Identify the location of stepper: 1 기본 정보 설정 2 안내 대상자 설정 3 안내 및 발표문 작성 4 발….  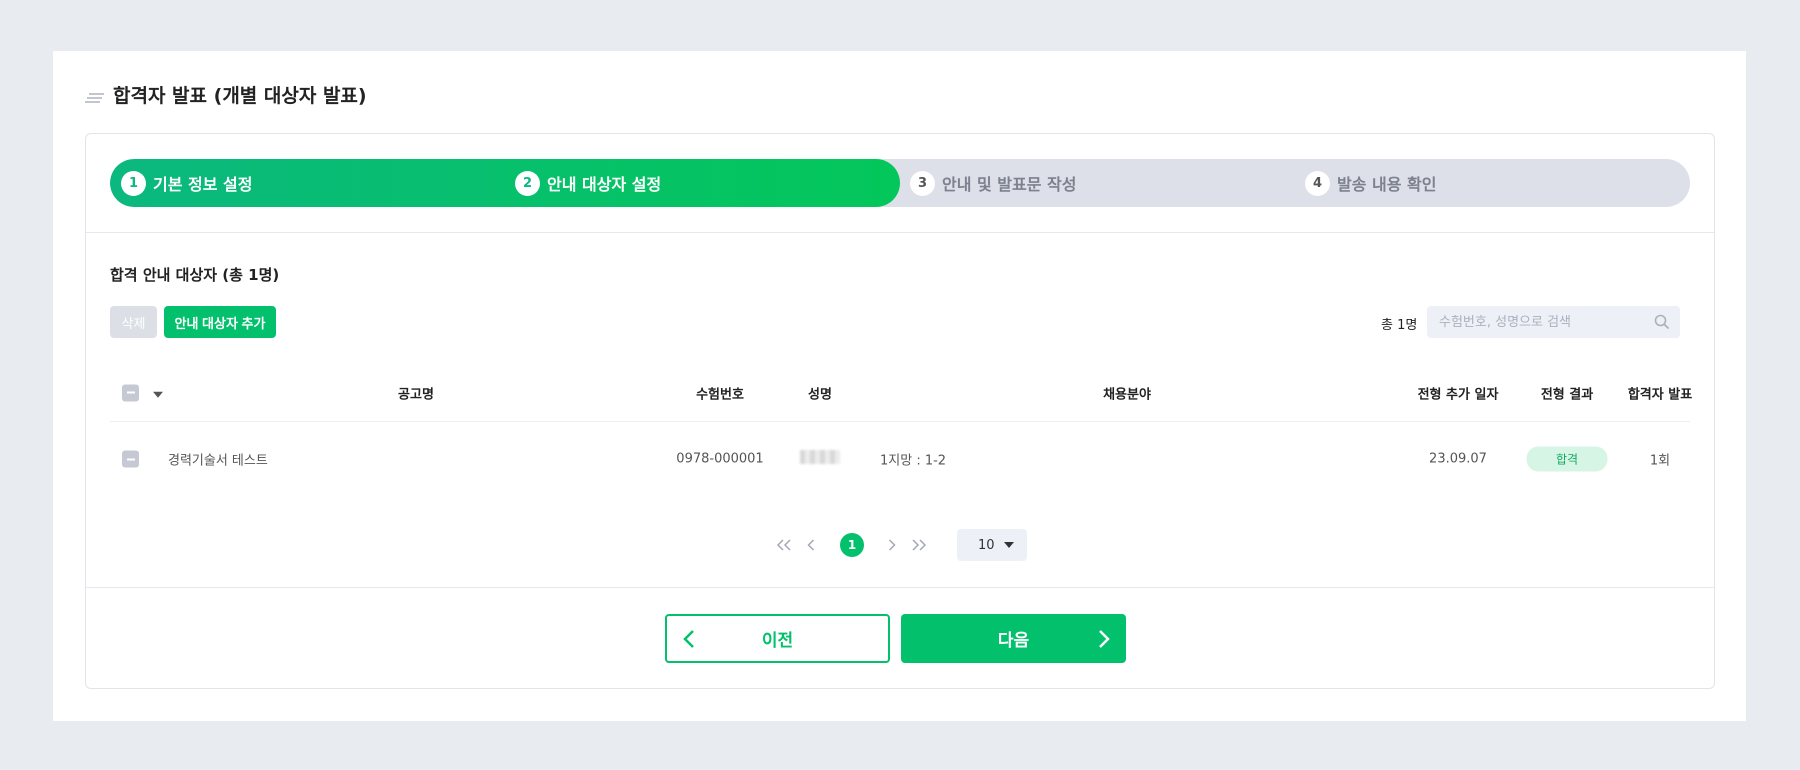
(900, 183).